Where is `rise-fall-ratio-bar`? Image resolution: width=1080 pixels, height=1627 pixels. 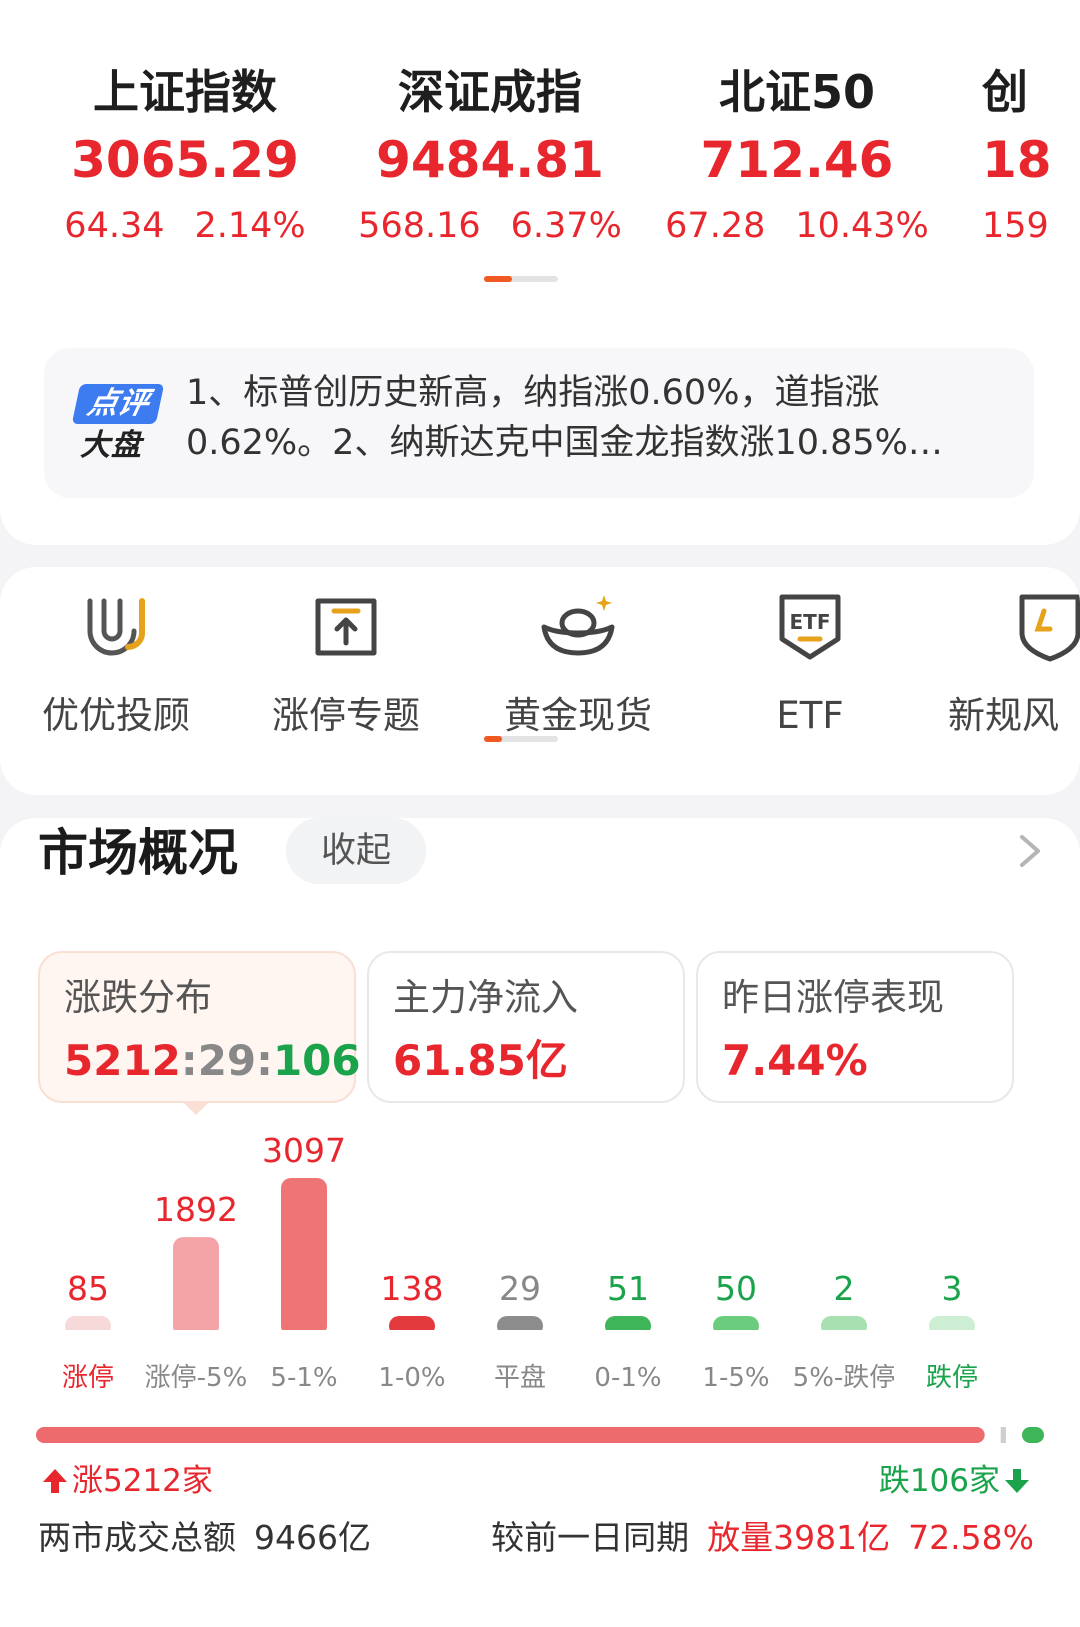 rise-fall-ratio-bar is located at coordinates (540, 1435).